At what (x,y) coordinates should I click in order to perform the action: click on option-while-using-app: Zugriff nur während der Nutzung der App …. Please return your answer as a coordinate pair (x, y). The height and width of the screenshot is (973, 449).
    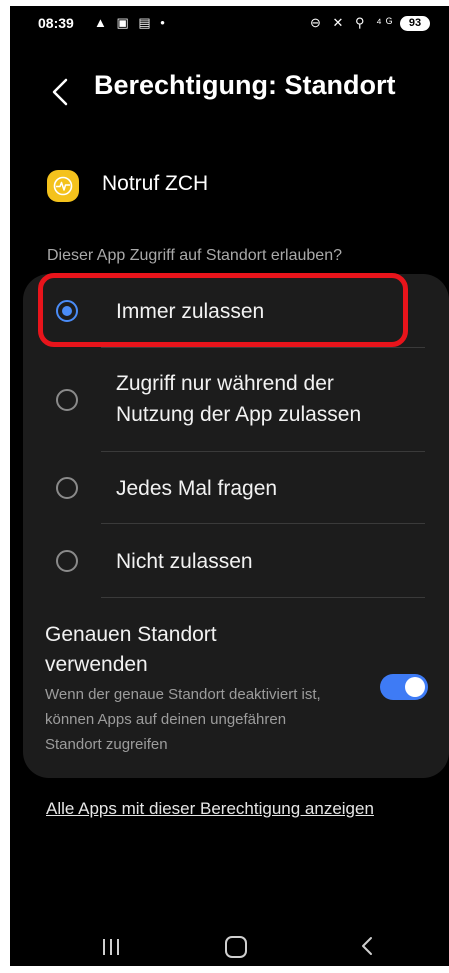
    Looking at the image, I should click on (228, 404).